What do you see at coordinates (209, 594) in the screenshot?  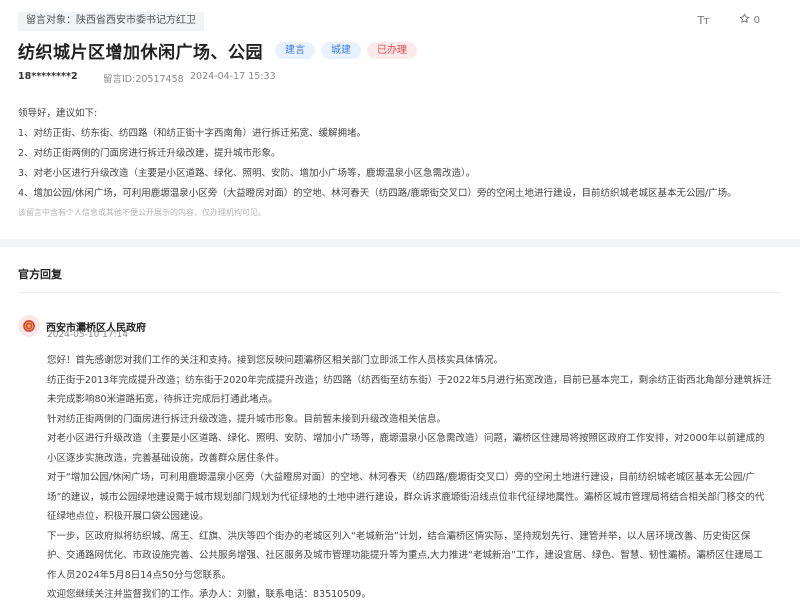 I see `reply-line: 欢迎您继续关注并监督我们的工作。承办人：刘徽，联系电话：83510509。` at bounding box center [209, 594].